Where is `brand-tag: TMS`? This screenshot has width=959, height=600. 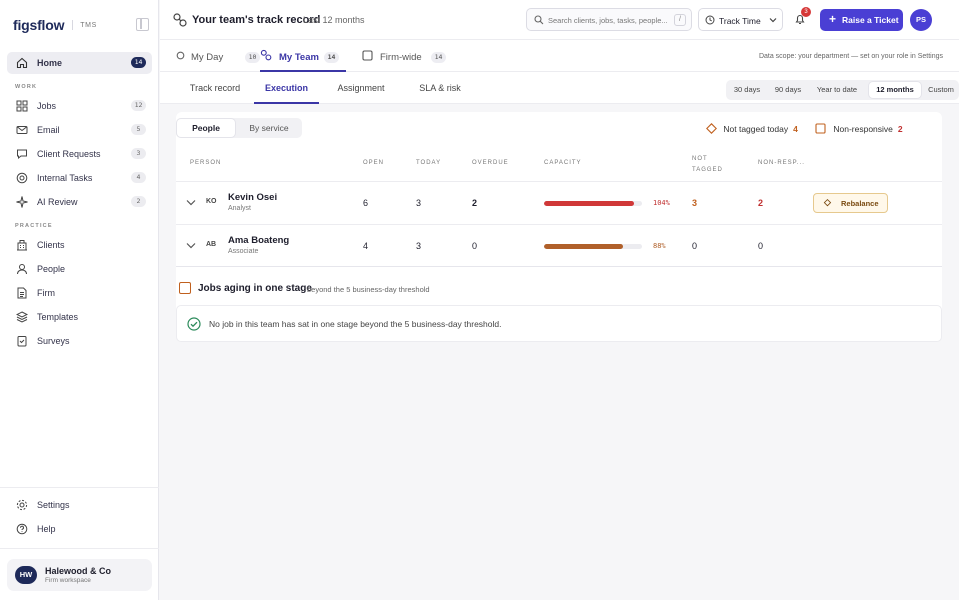 brand-tag: TMS is located at coordinates (88, 25).